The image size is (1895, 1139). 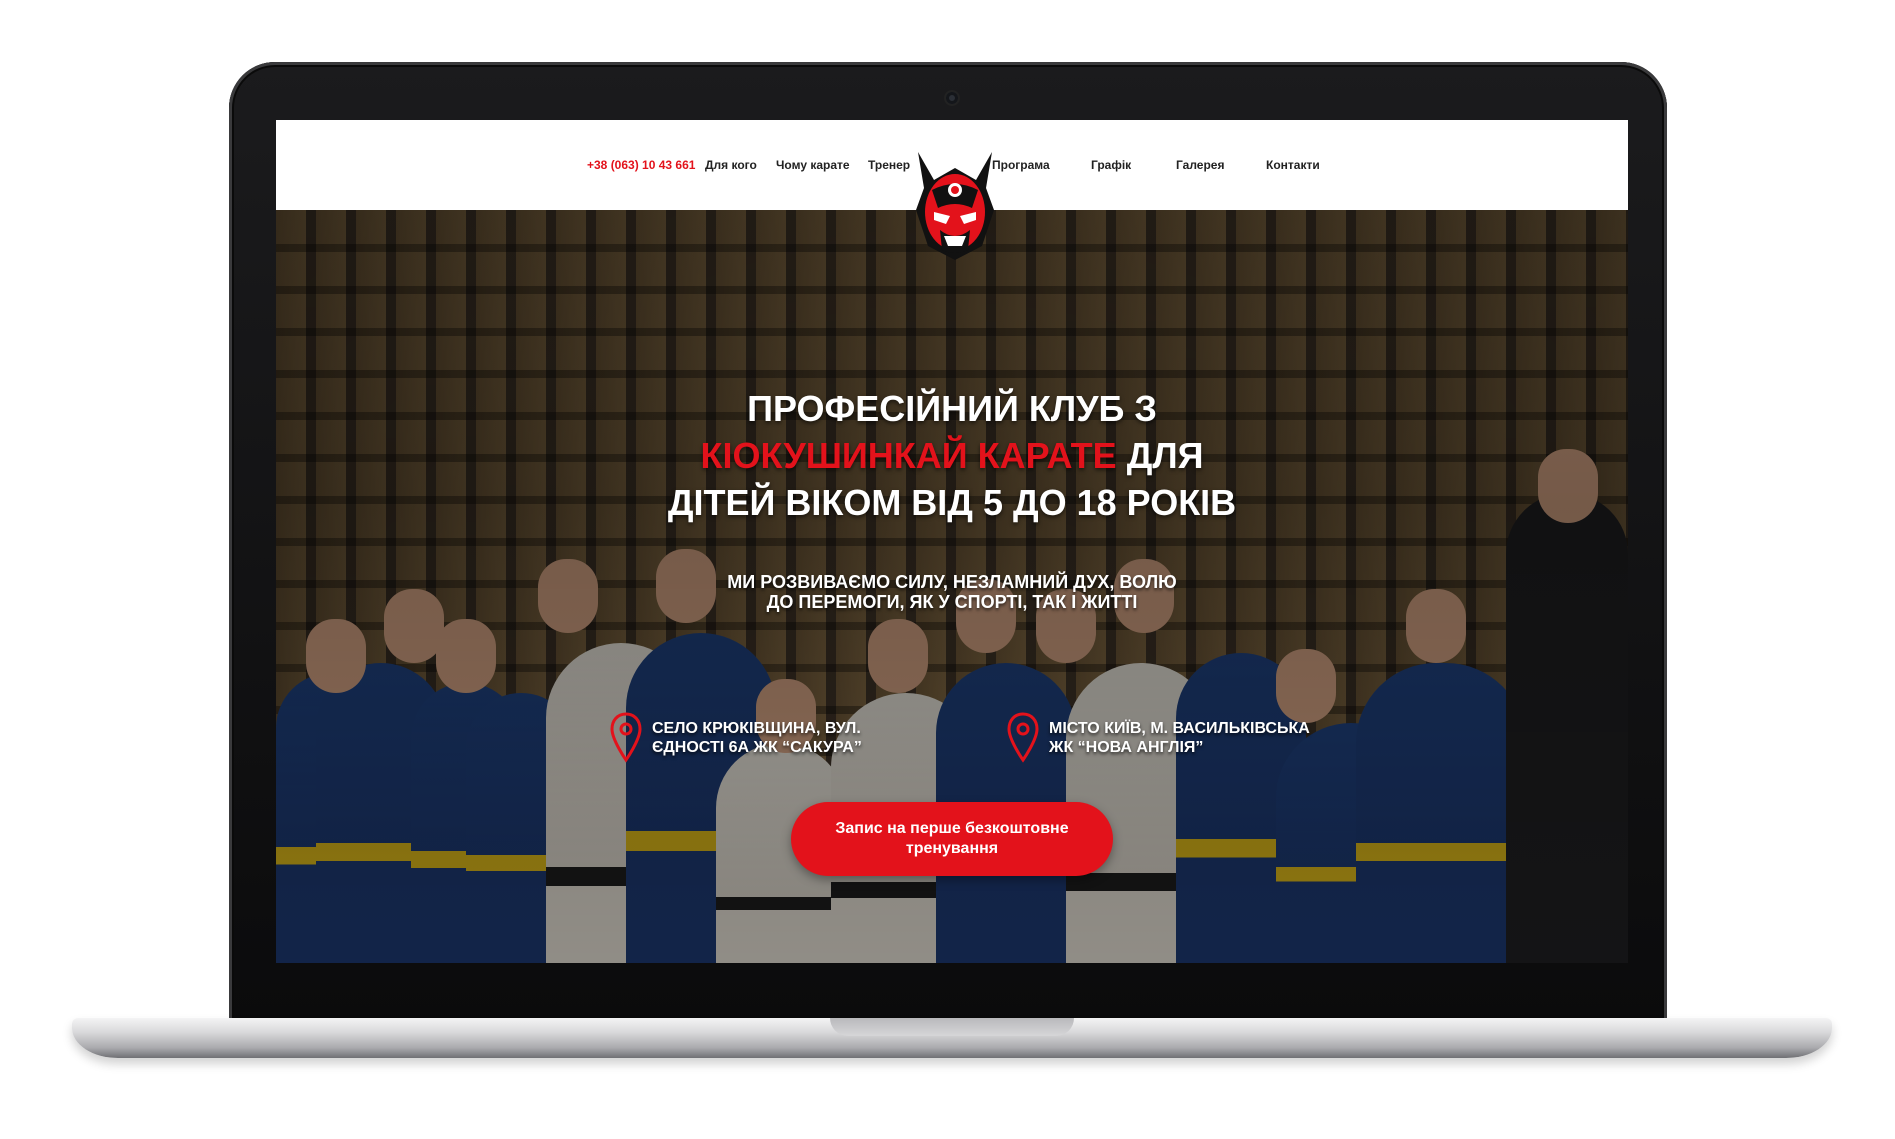 What do you see at coordinates (955, 206) in the screenshot?
I see `samurai-mask-logo` at bounding box center [955, 206].